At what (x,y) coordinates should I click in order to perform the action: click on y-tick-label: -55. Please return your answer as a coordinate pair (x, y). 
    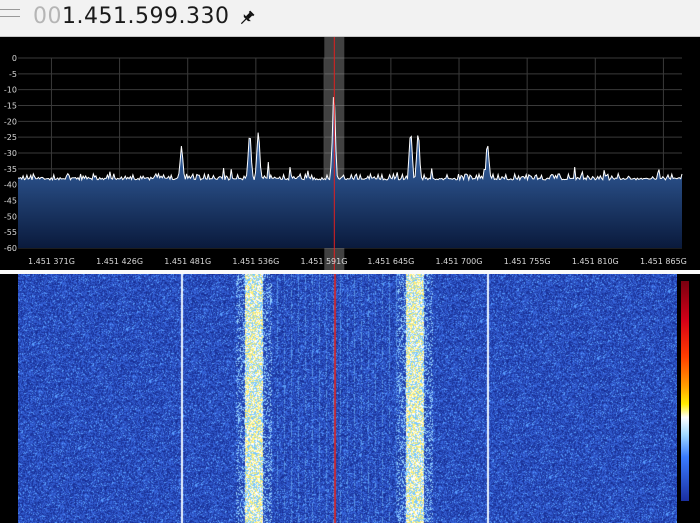
    Looking at the image, I should click on (10, 232).